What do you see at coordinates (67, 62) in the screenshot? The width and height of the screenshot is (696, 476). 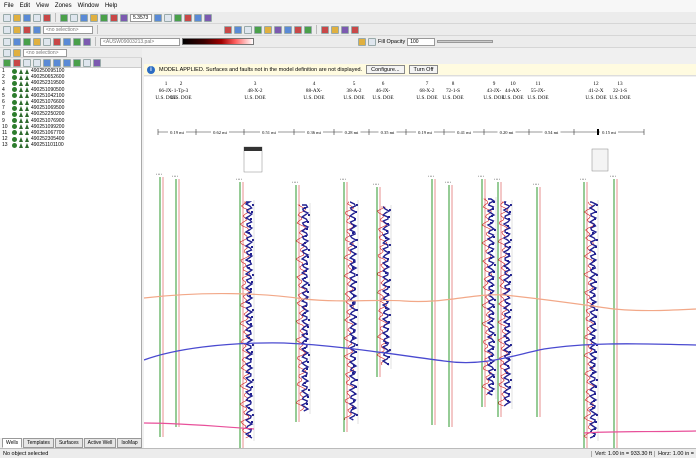 I see `last-icon` at bounding box center [67, 62].